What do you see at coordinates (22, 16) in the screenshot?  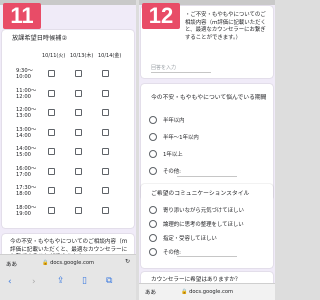 I see `step-number-badge: 11` at bounding box center [22, 16].